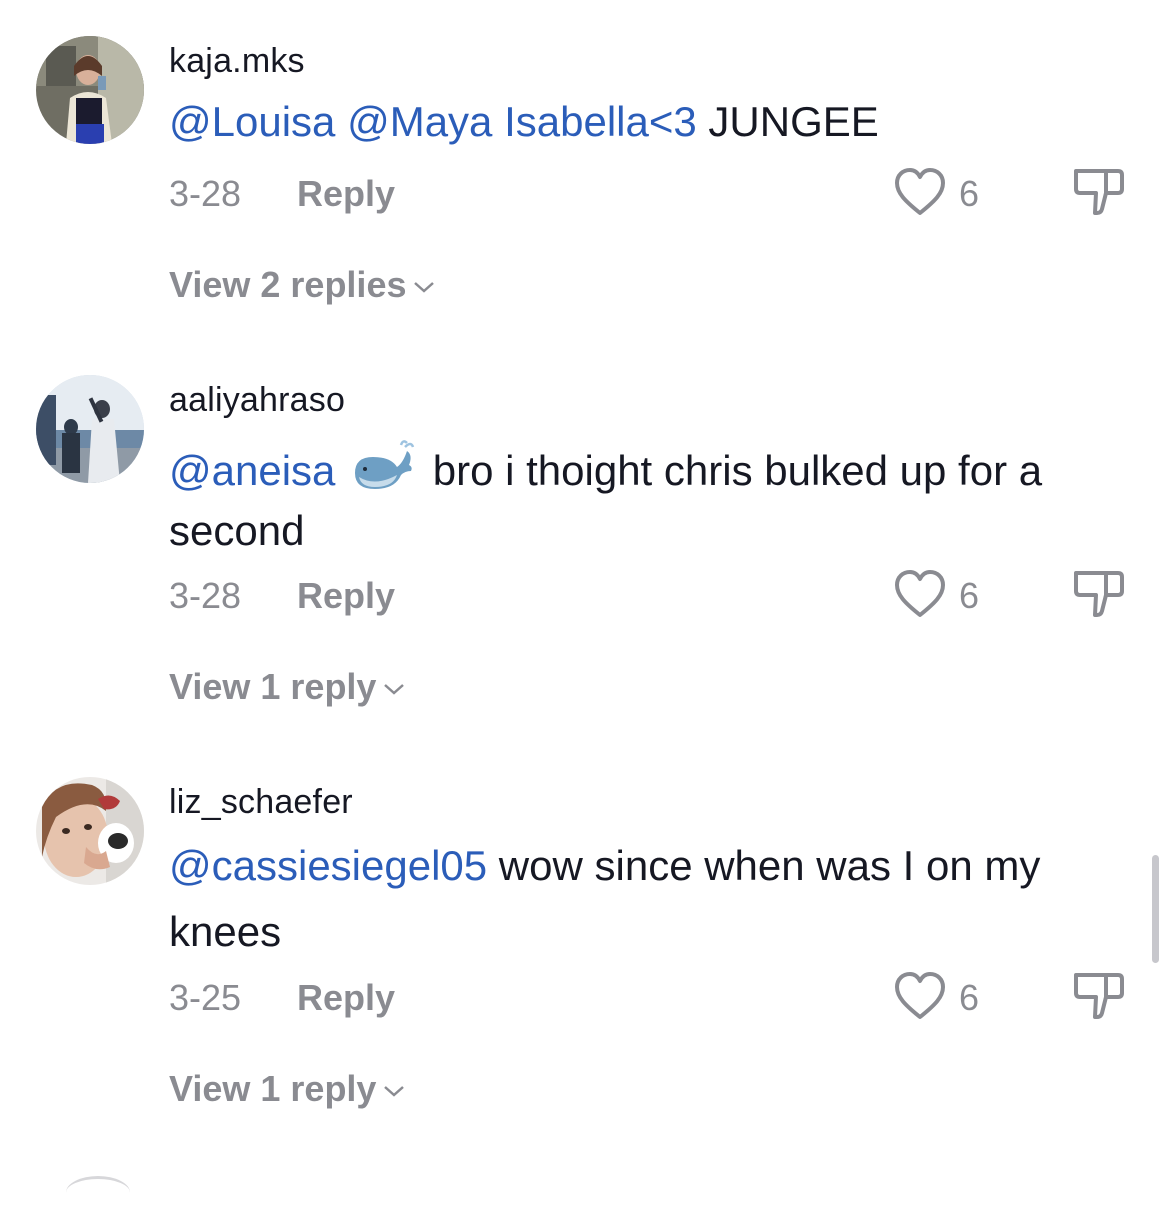 The image size is (1169, 1209). What do you see at coordinates (252, 470) in the screenshot?
I see `mention-link: @aneisa` at bounding box center [252, 470].